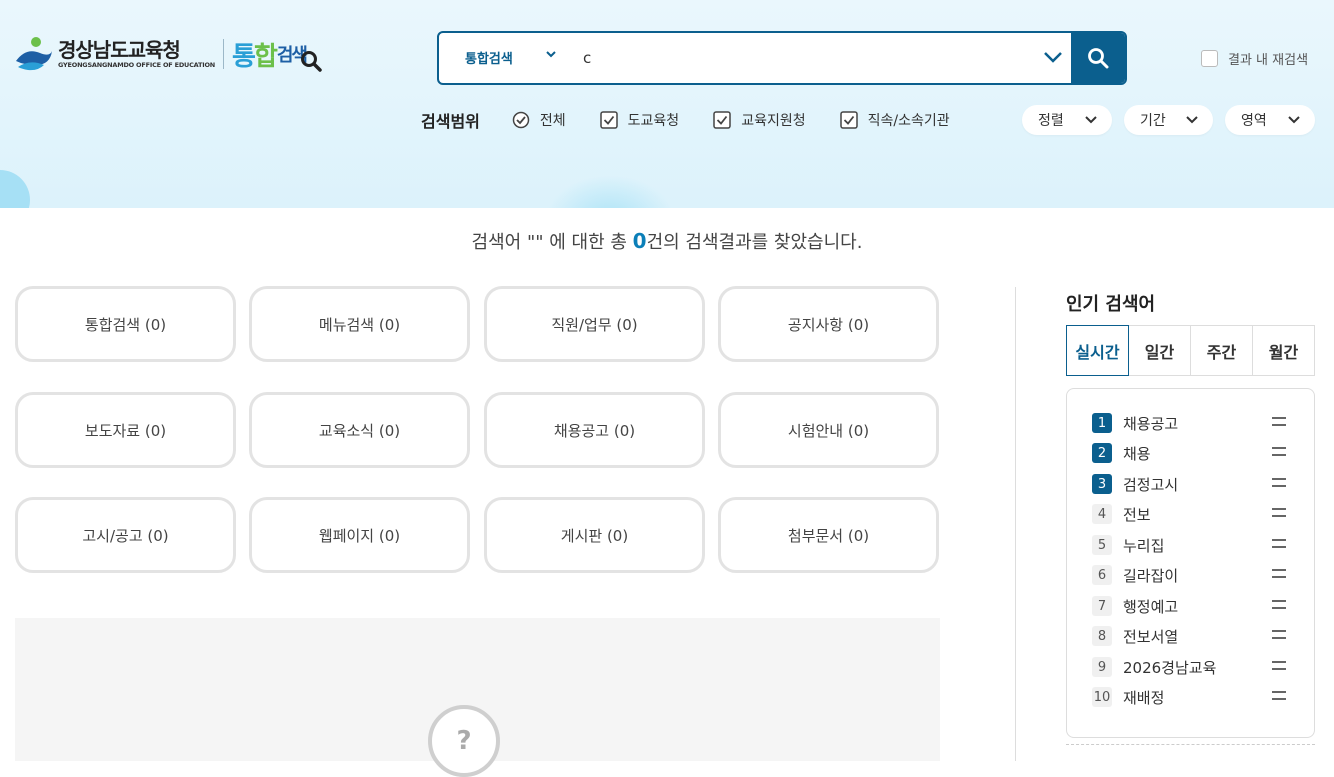 This screenshot has width=1334, height=777. I want to click on popular-item: 2 채용, so click(1192, 453).